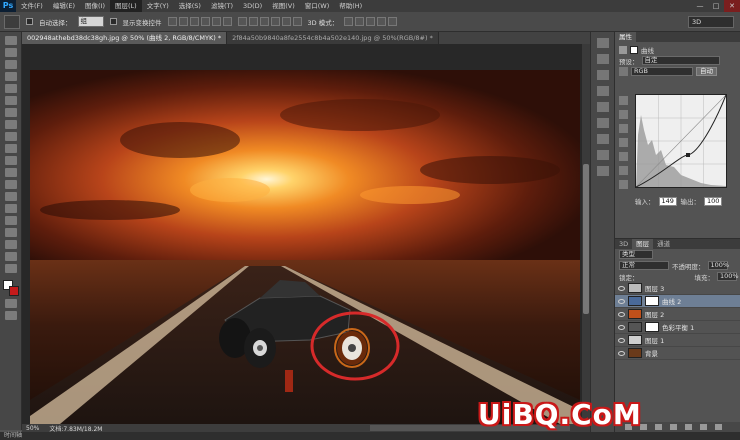 The width and height of the screenshot is (740, 440). I want to click on smooth-curve-icon, so click(623, 170).